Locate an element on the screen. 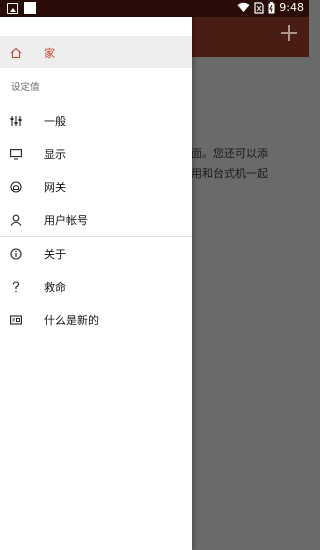 The image size is (320, 550). info-icon is located at coordinates (16, 254).